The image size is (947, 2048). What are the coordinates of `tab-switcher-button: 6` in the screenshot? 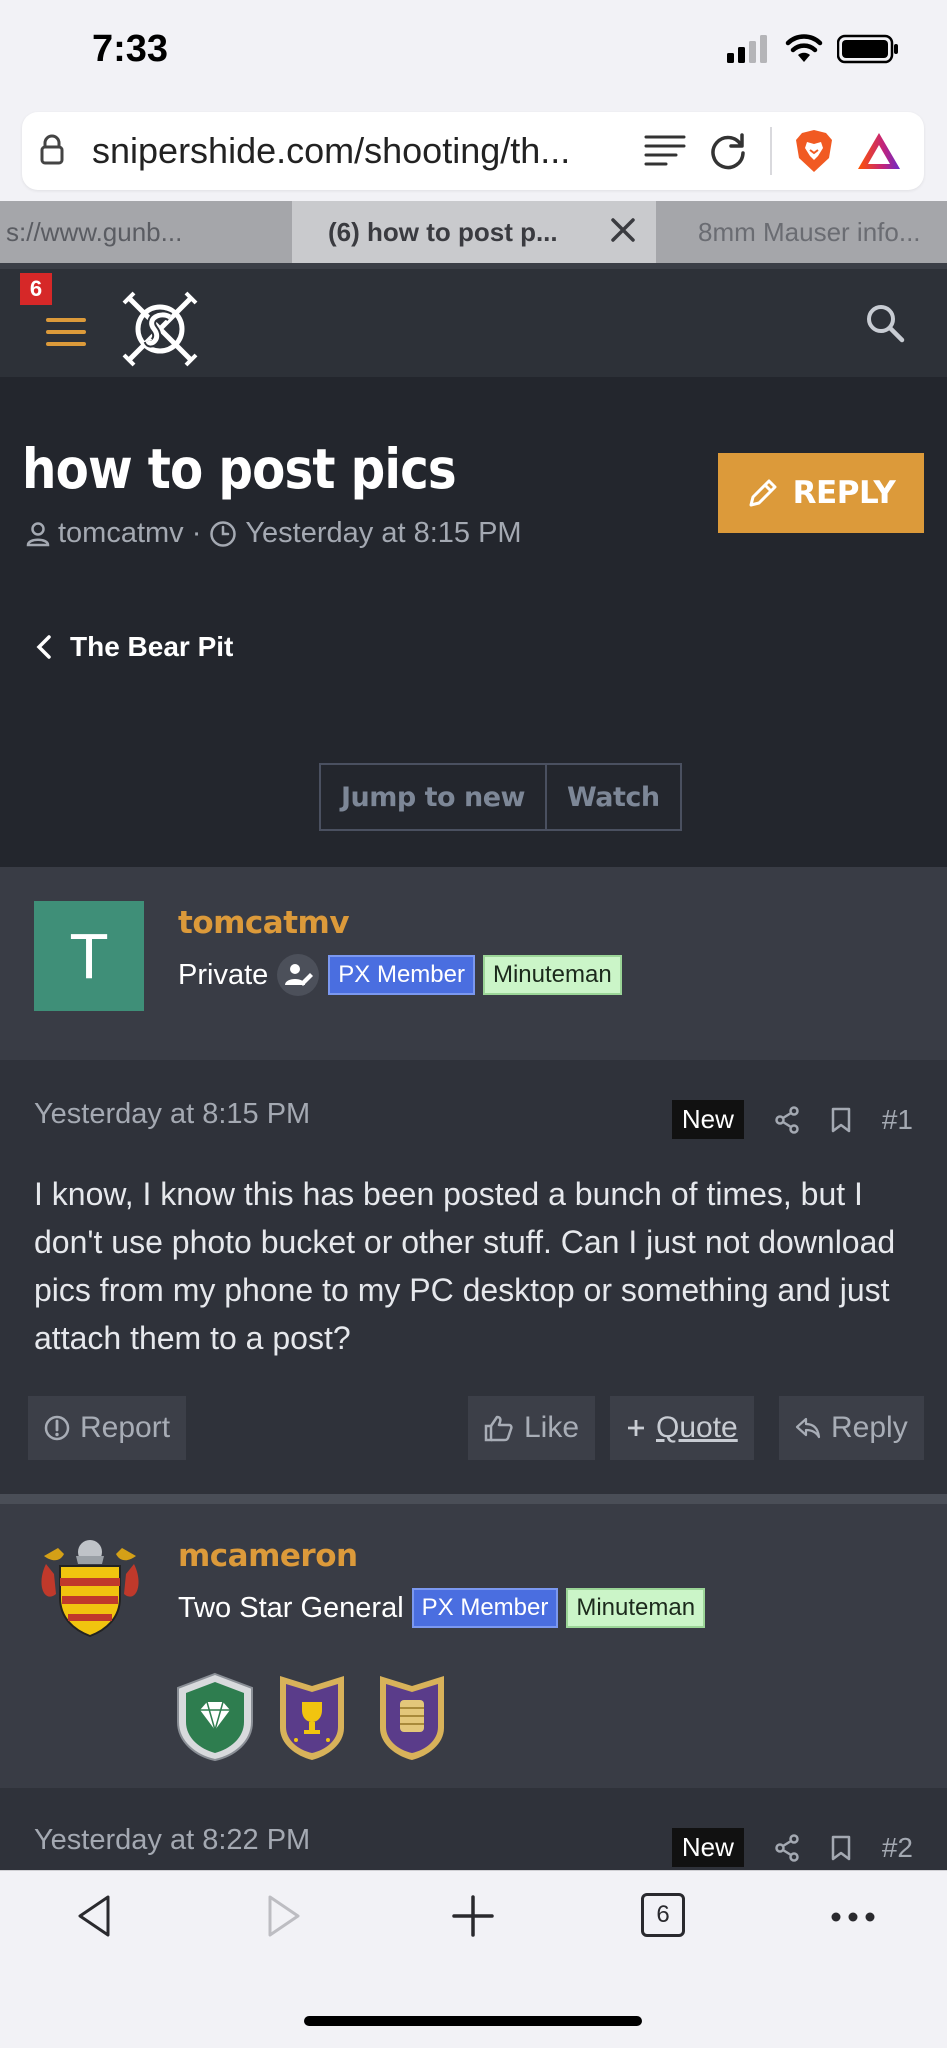 It's located at (663, 1915).